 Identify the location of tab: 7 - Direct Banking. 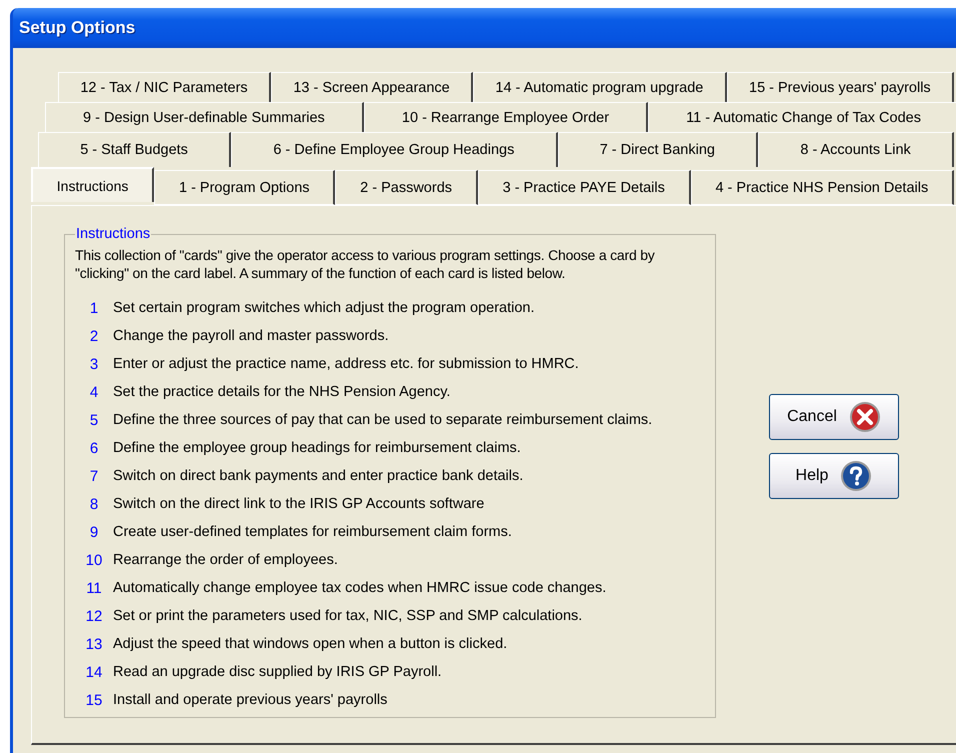
(658, 149).